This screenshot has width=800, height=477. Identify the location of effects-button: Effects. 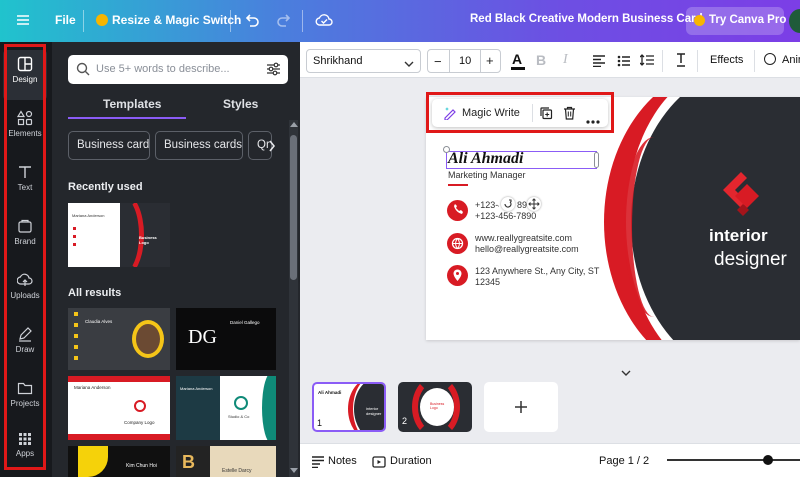
(726, 60).